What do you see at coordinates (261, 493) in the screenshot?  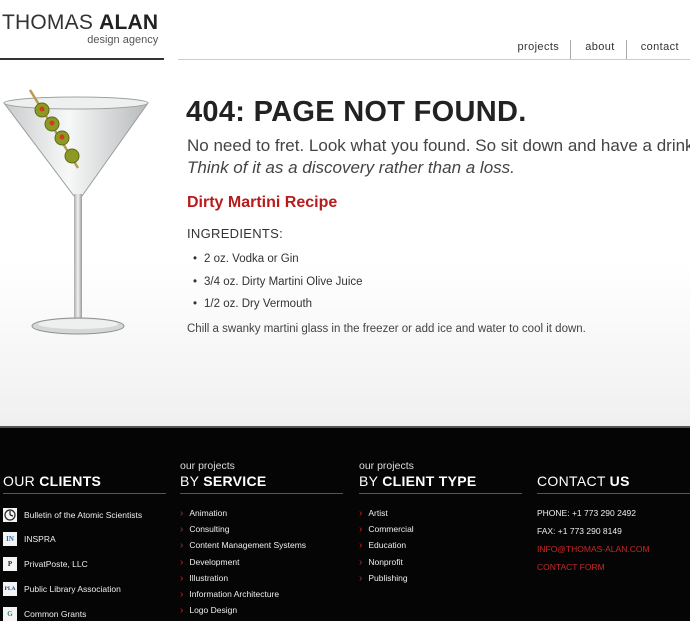 I see `service-divider` at bounding box center [261, 493].